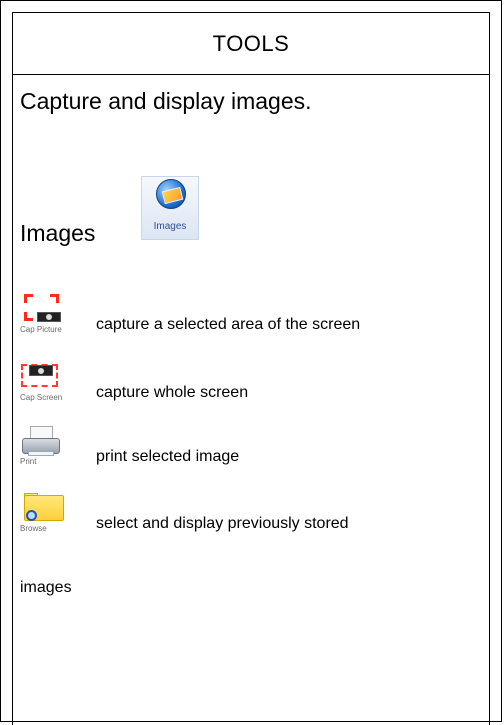  What do you see at coordinates (250, 449) in the screenshot?
I see `tool-row-print: Print print selected image` at bounding box center [250, 449].